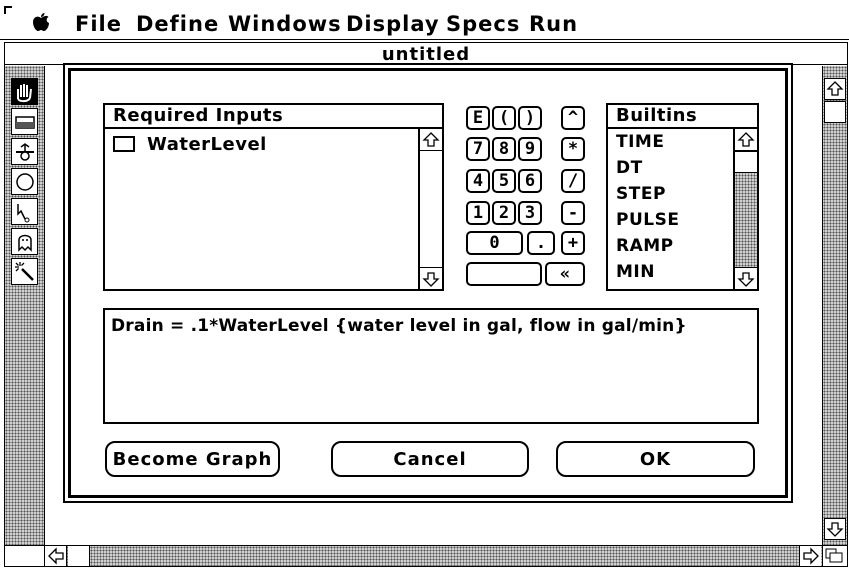 The width and height of the screenshot is (849, 568). Describe the element at coordinates (24, 121) in the screenshot. I see `stock-tool-icon` at that location.